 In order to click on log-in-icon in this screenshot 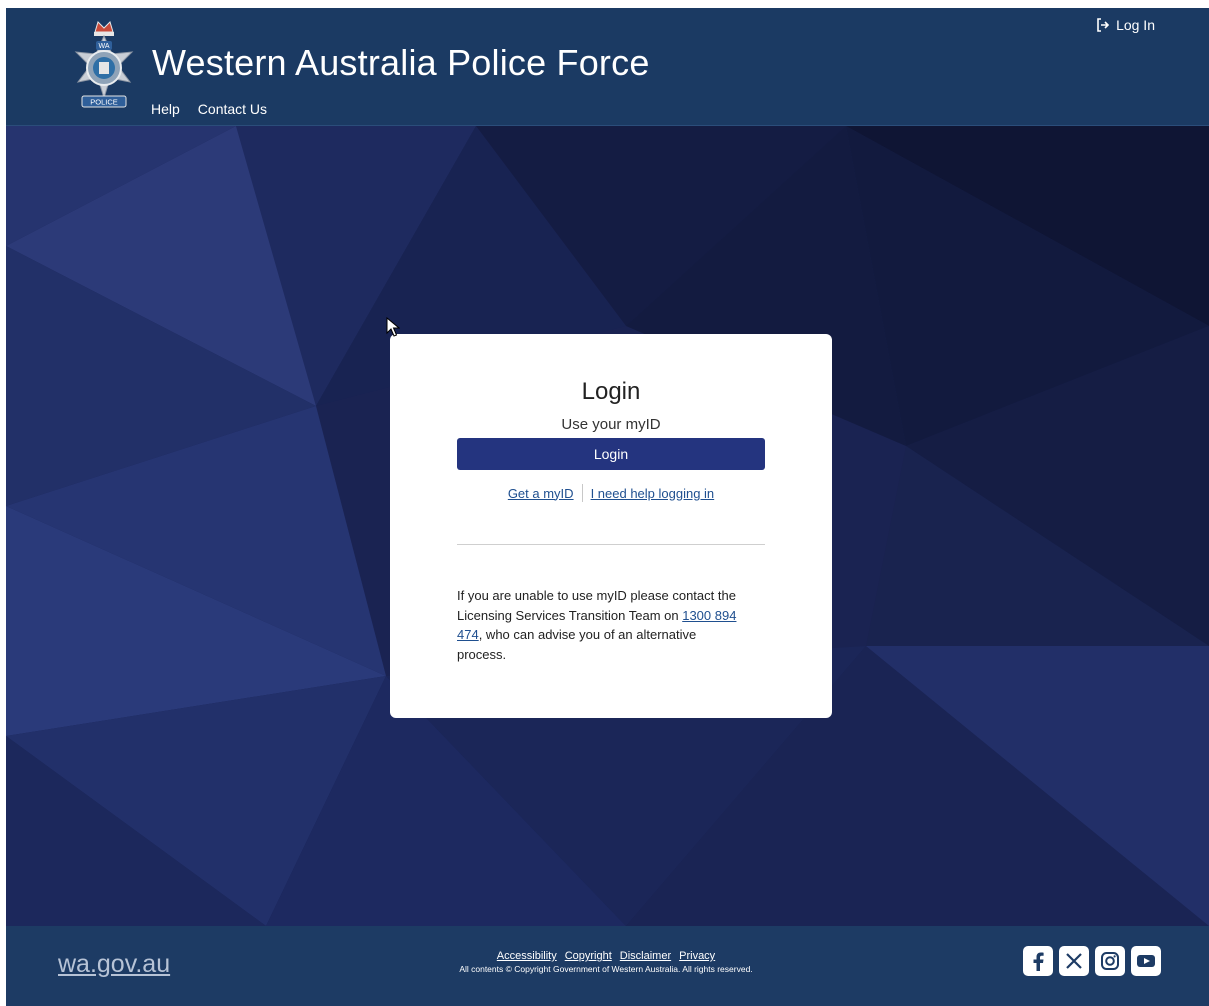, I will do `click(1103, 25)`.